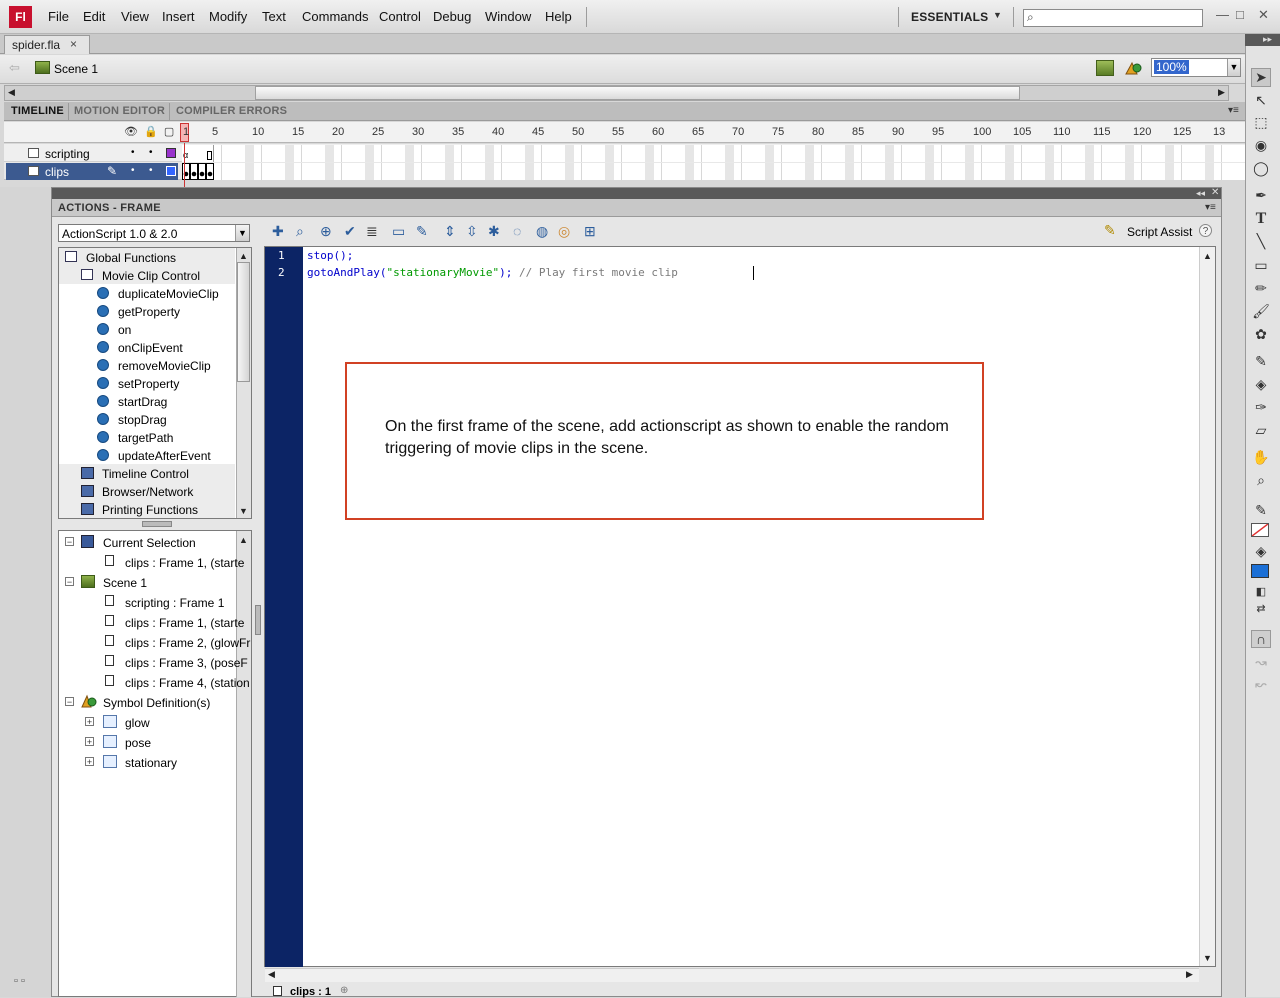  What do you see at coordinates (1261, 361) in the screenshot?
I see `bone-tool-icon: ✎` at bounding box center [1261, 361].